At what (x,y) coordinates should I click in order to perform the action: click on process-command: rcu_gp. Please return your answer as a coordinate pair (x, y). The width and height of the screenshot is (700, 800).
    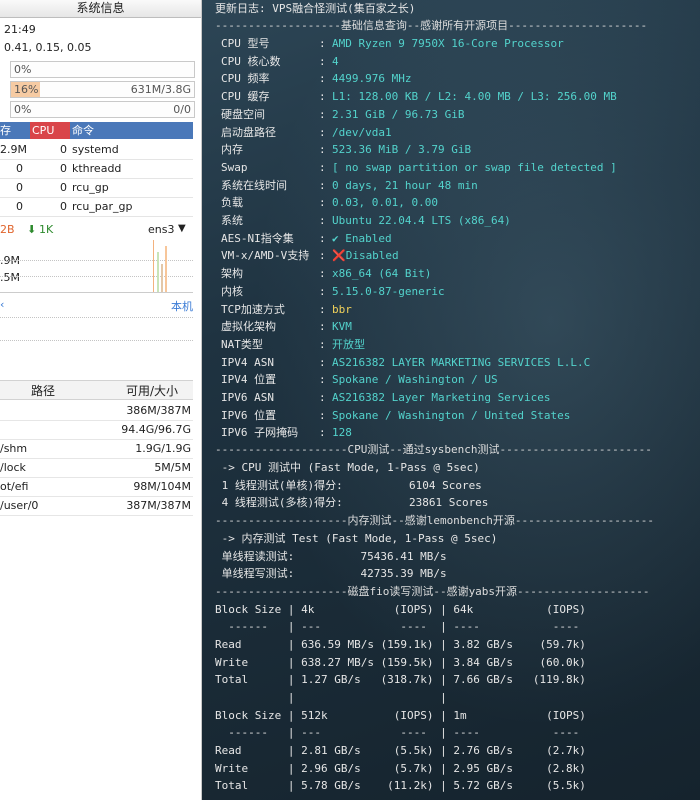
    Looking at the image, I should click on (90, 187).